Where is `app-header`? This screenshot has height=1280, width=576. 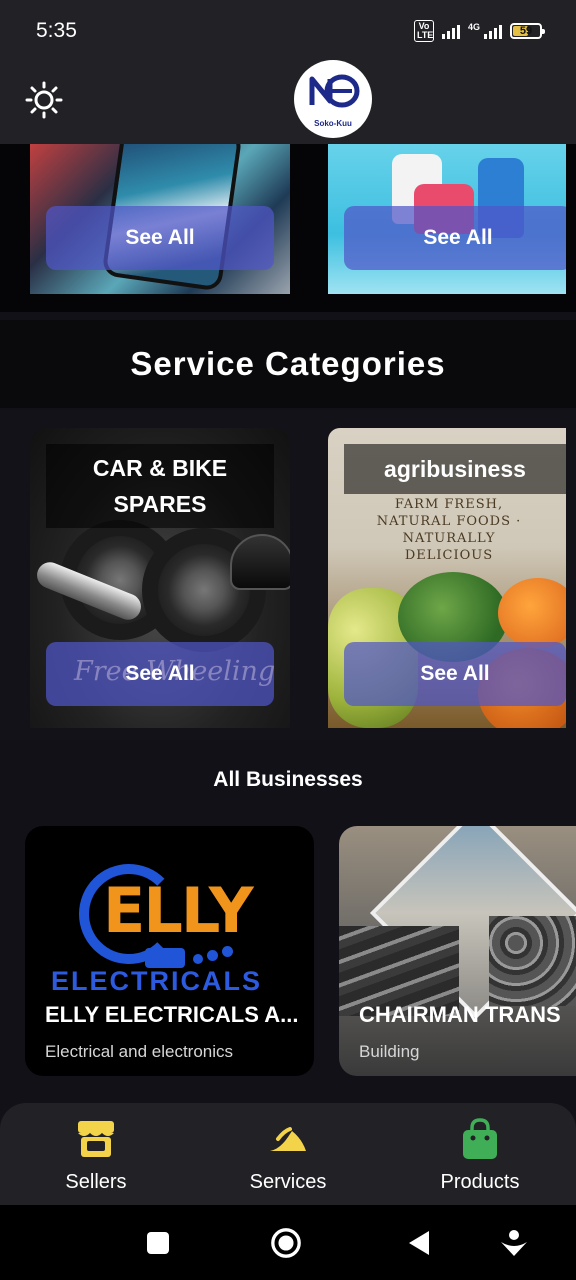
app-header is located at coordinates (288, 102).